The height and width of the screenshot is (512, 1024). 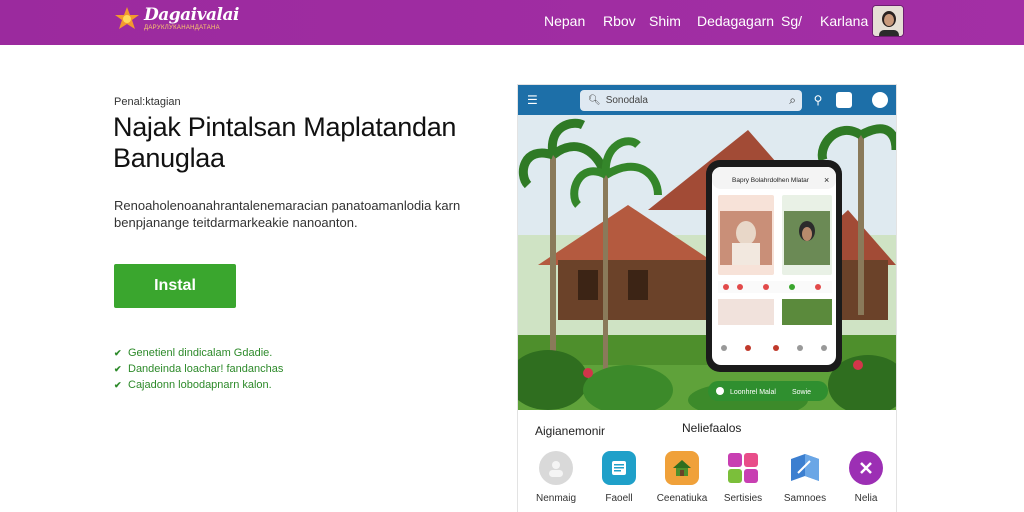 What do you see at coordinates (844, 21) in the screenshot?
I see `nav-item-6: Karlana` at bounding box center [844, 21].